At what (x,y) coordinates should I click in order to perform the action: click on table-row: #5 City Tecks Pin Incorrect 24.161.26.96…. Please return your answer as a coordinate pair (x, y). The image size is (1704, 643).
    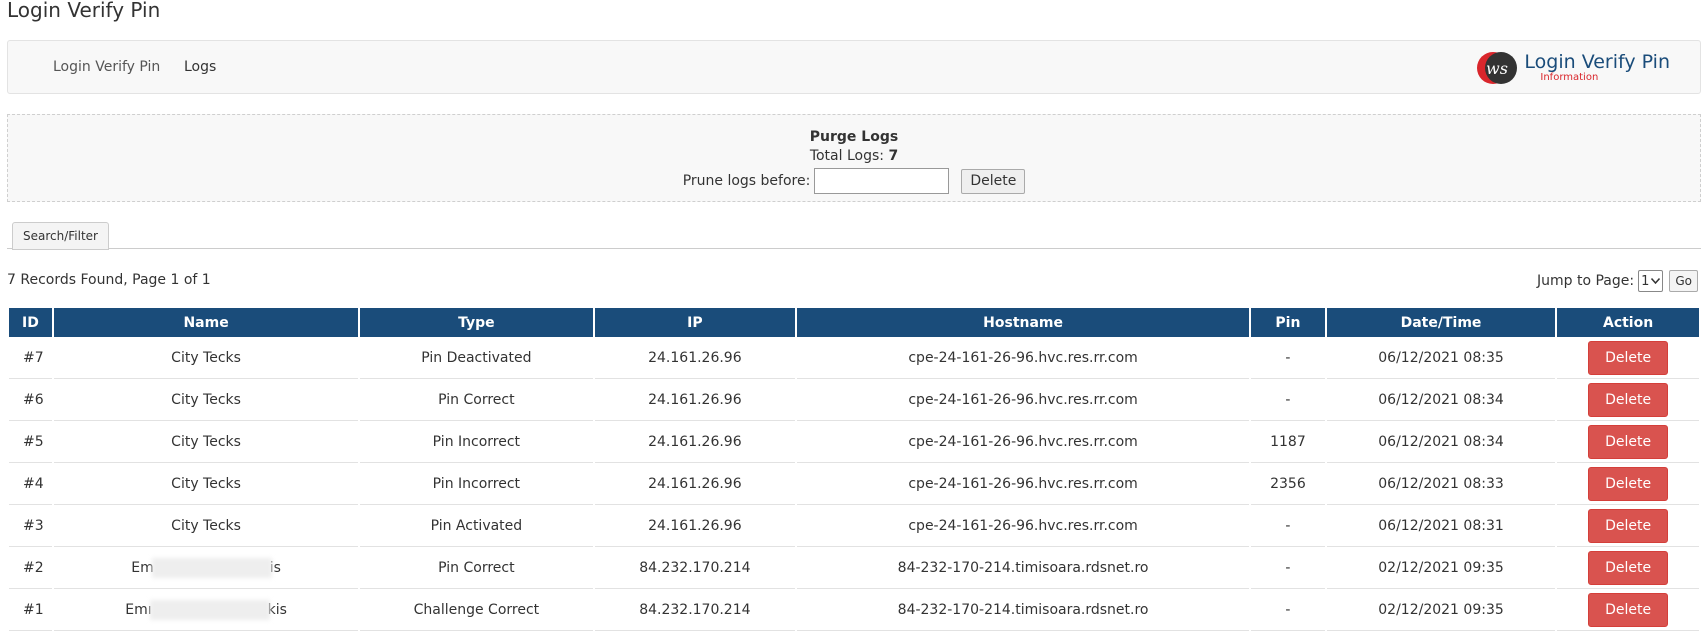
    Looking at the image, I should click on (854, 442).